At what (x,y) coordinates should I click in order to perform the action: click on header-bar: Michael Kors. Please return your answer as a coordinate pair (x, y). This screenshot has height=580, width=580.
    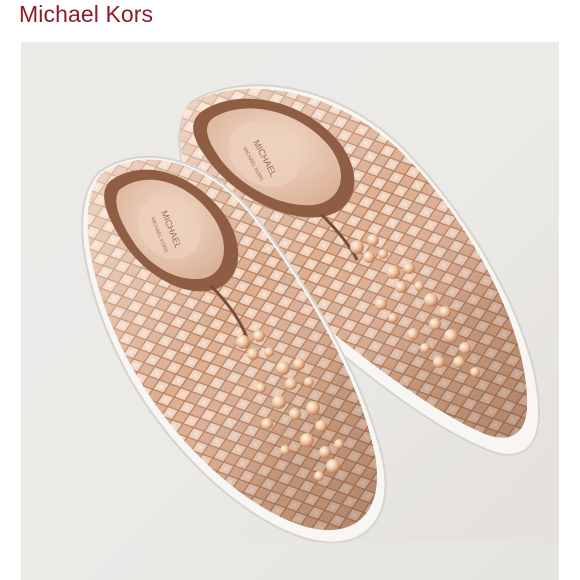
    Looking at the image, I should click on (290, 17).